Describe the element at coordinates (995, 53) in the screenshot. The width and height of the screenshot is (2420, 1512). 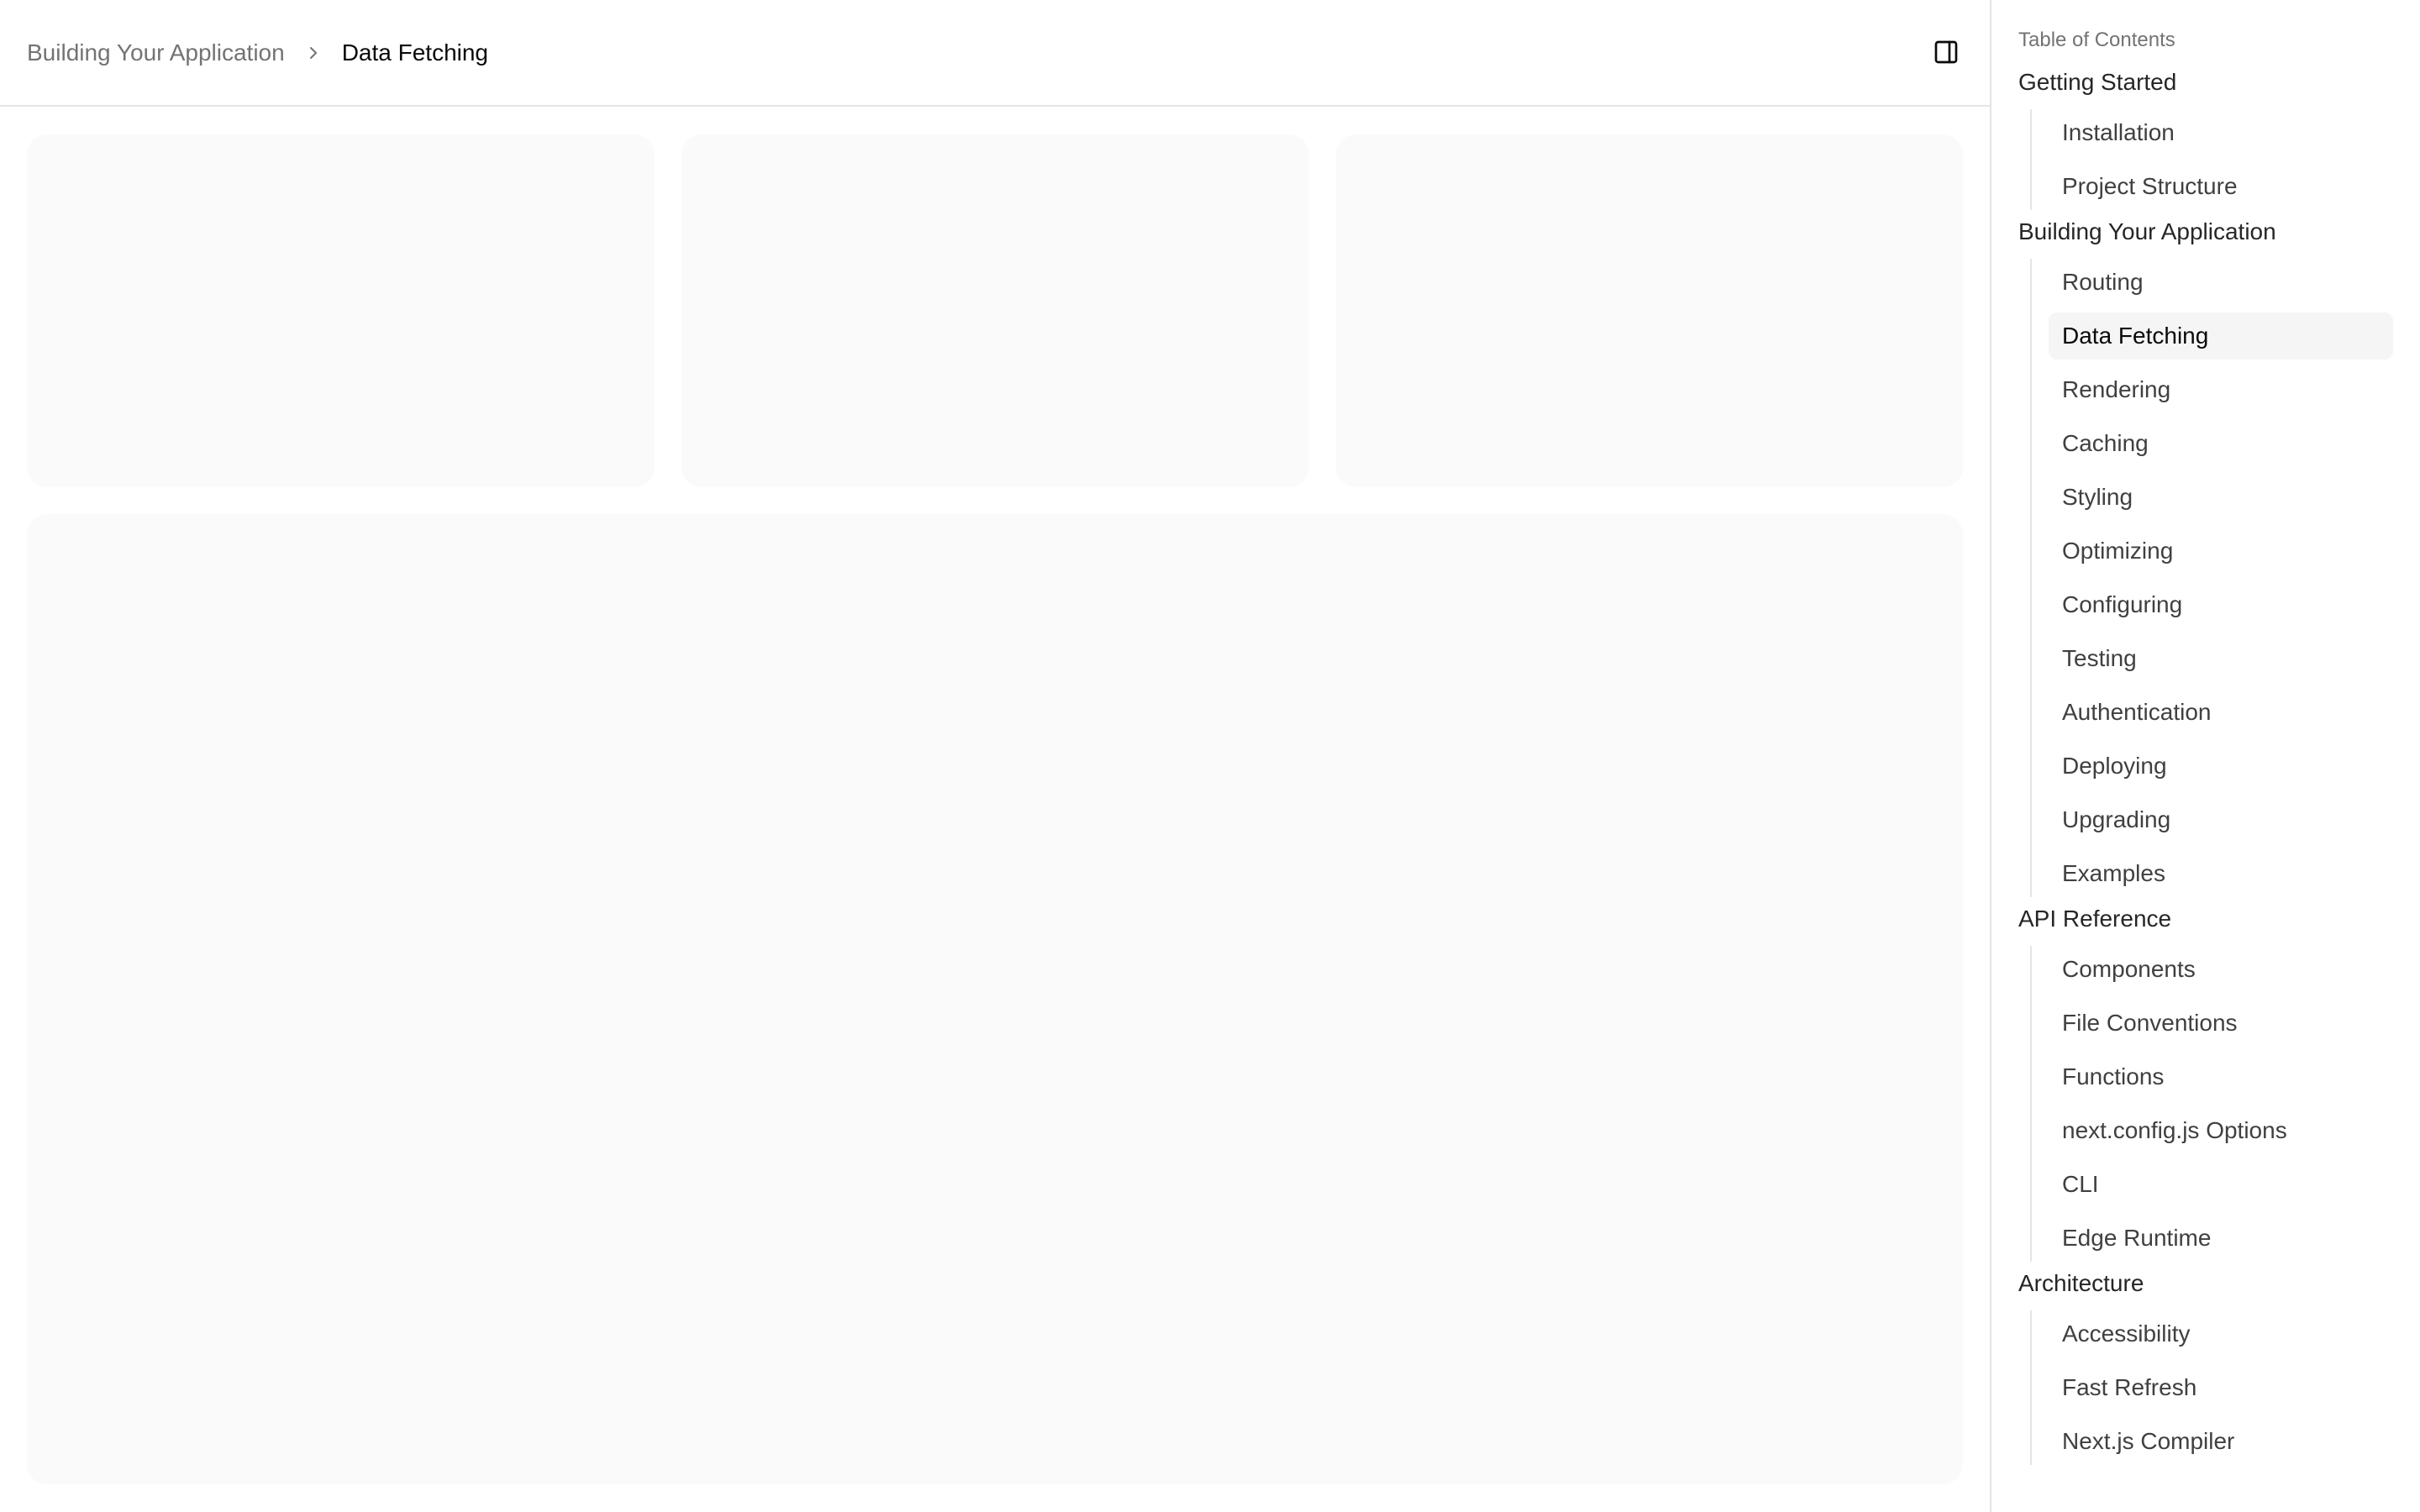
I see `page-header: Building Your Application Data Fetching` at that location.